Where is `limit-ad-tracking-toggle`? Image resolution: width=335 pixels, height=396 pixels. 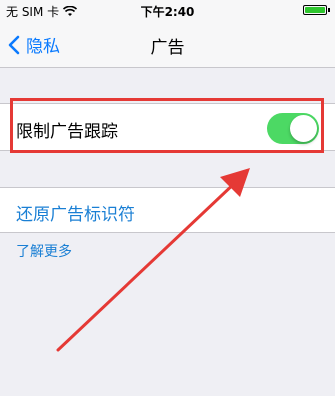
limit-ad-tracking-toggle is located at coordinates (293, 128).